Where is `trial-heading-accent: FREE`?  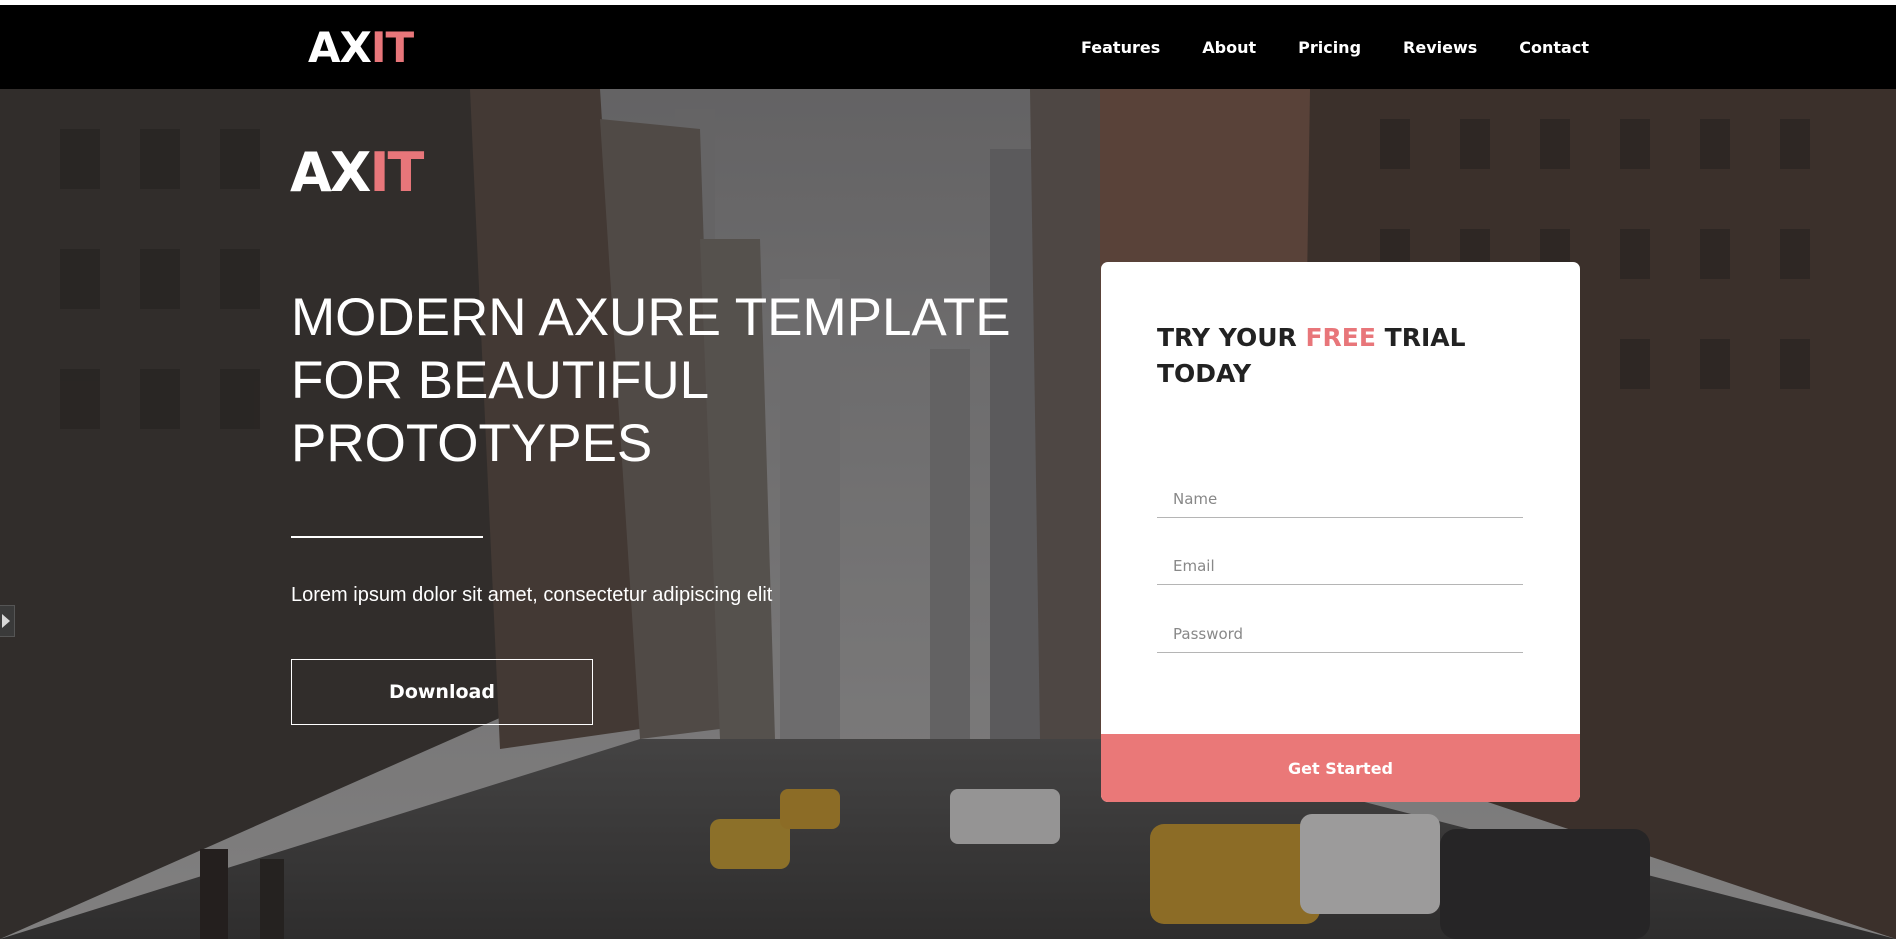
trial-heading-accent: FREE is located at coordinates (1340, 337).